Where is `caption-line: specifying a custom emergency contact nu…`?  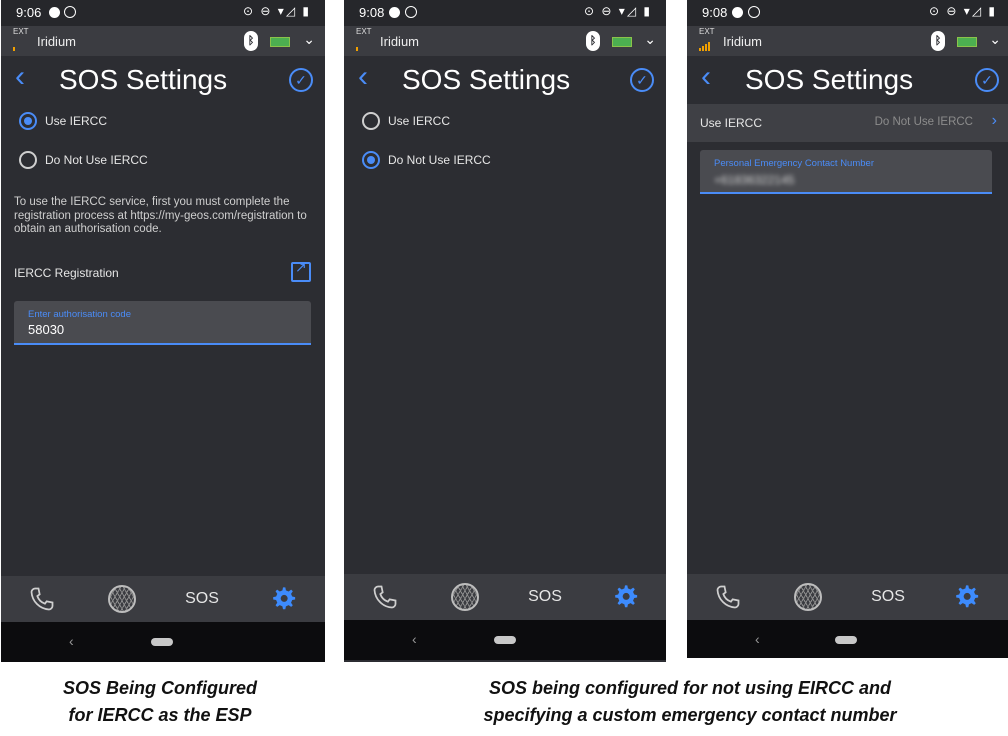 caption-line: specifying a custom emergency contact nu… is located at coordinates (690, 715).